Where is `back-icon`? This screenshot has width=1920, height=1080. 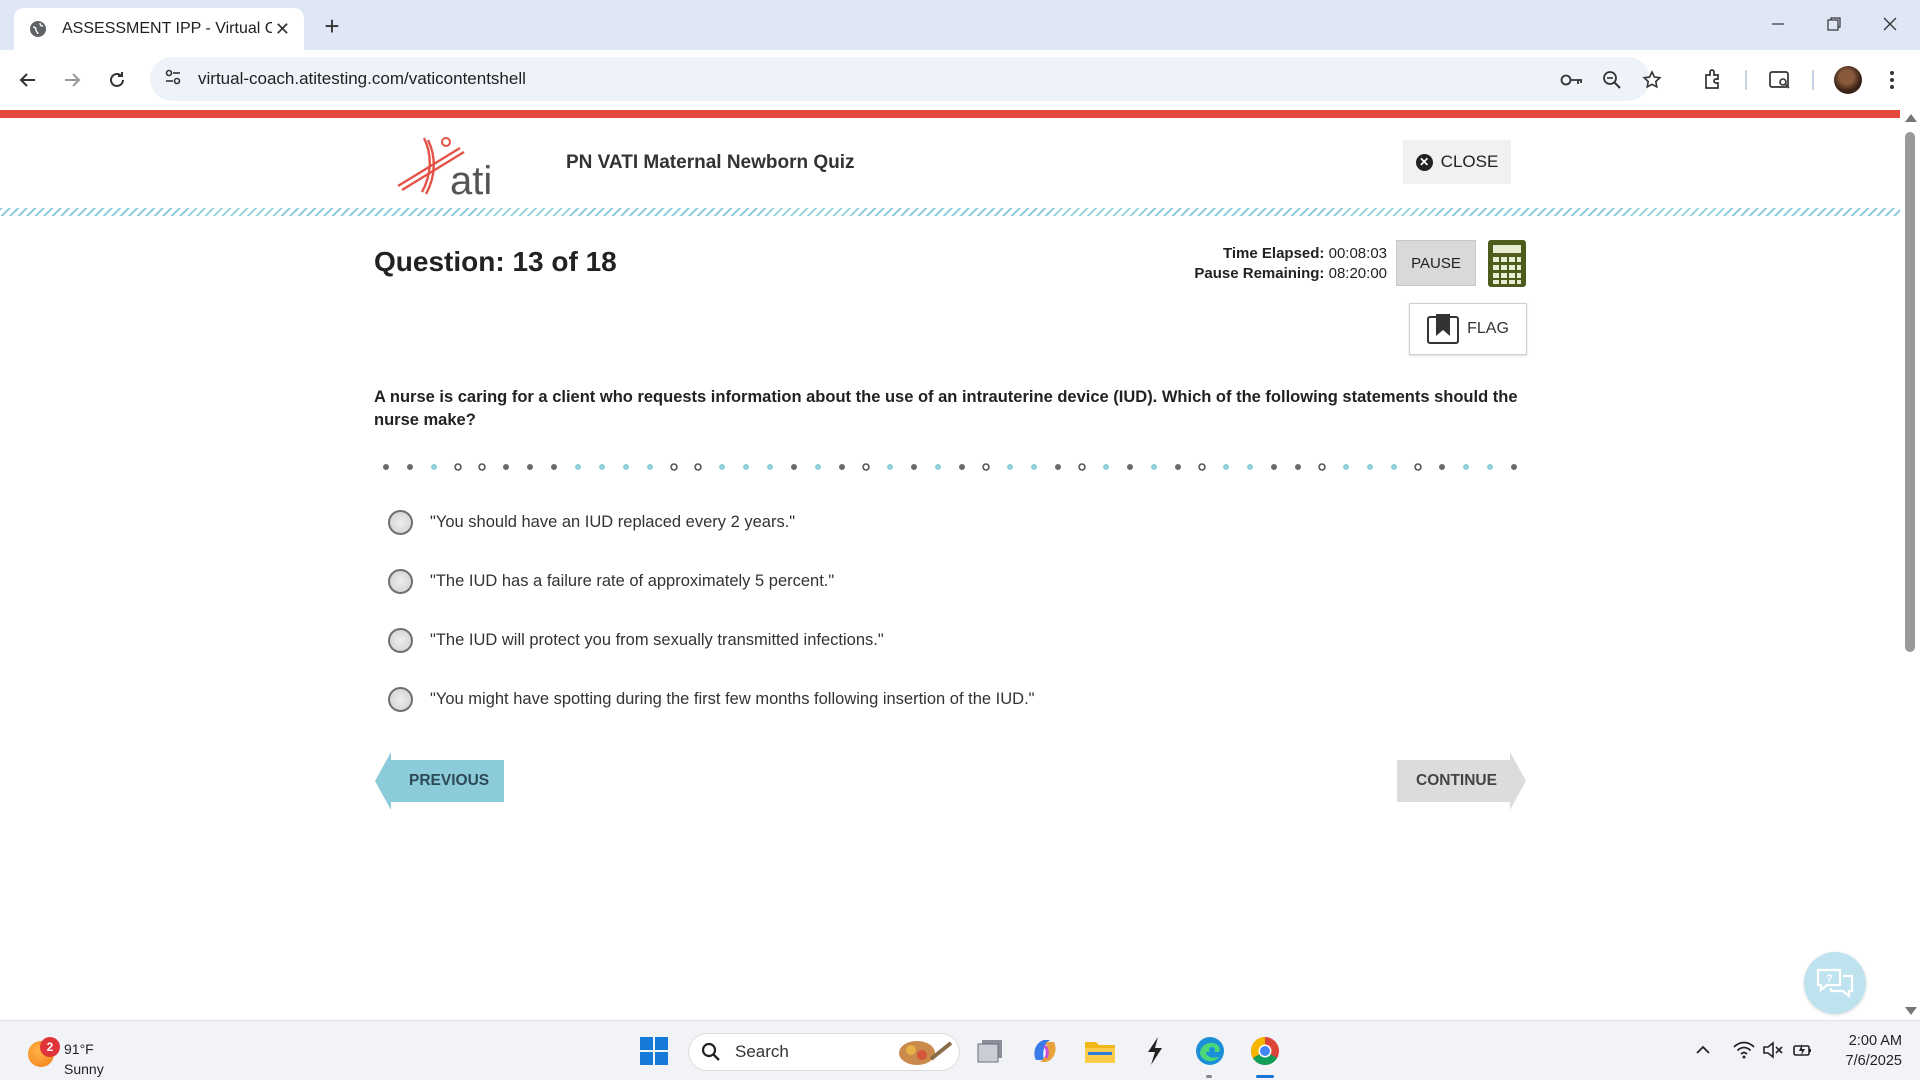 back-icon is located at coordinates (28, 80).